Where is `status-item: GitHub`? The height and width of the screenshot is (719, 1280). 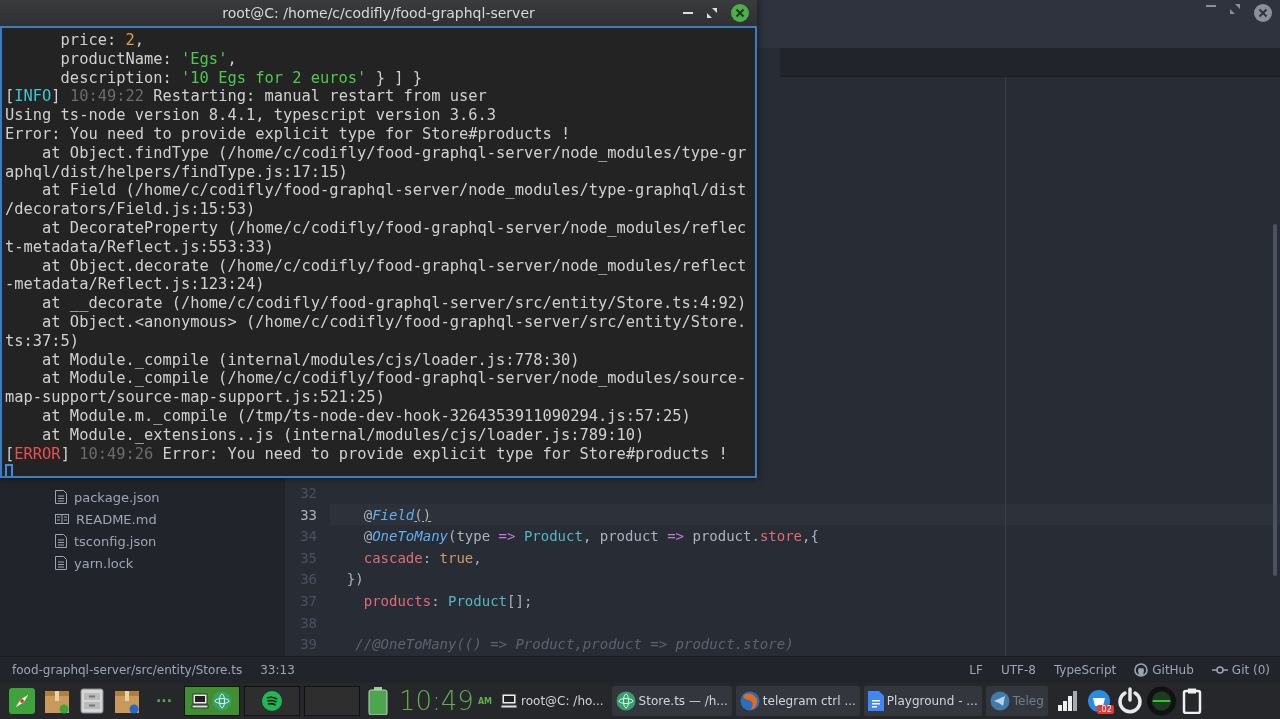 status-item: GitHub is located at coordinates (1173, 670).